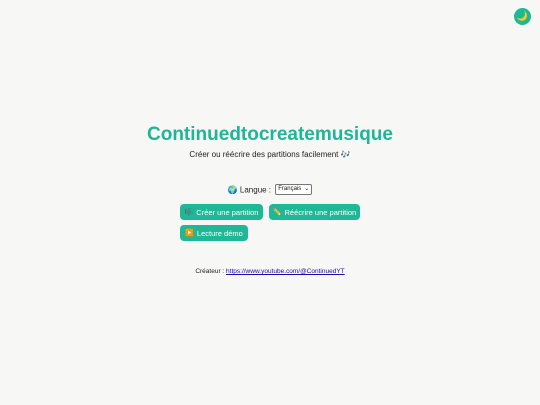 Image resolution: width=540 pixels, height=405 pixels. I want to click on demo-playback-button: ▶️ Lecture démo, so click(214, 233).